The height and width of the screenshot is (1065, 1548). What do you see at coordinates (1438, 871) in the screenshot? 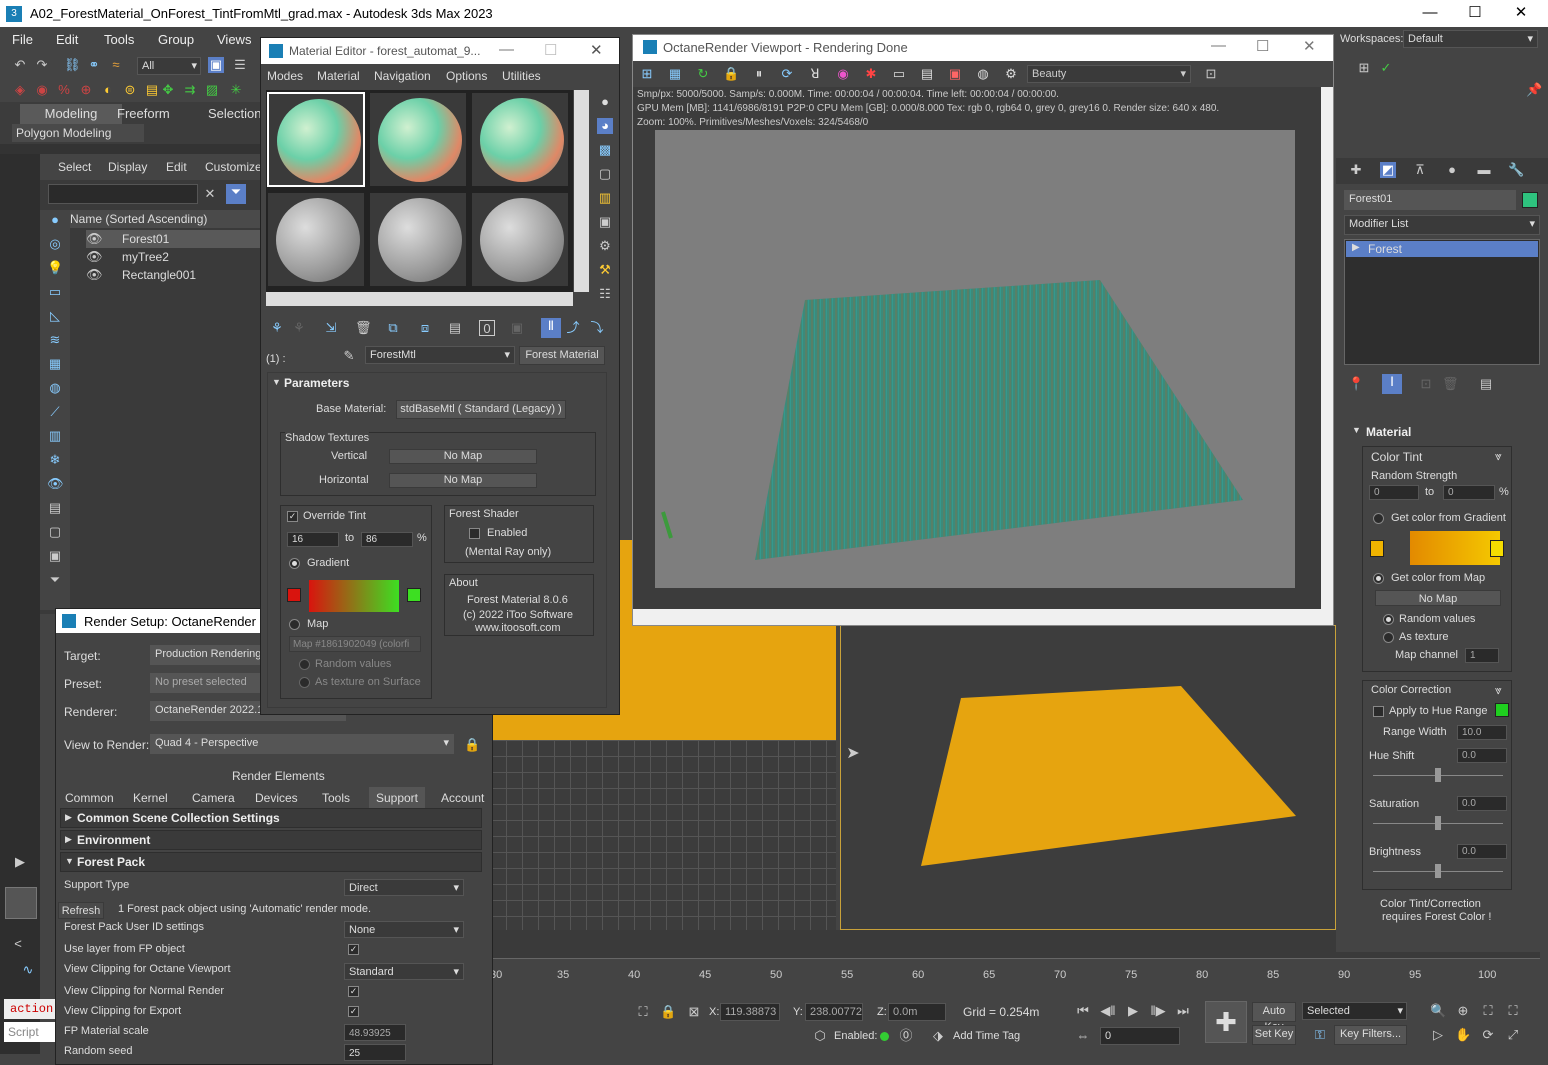
I see `brightness-thumb` at bounding box center [1438, 871].